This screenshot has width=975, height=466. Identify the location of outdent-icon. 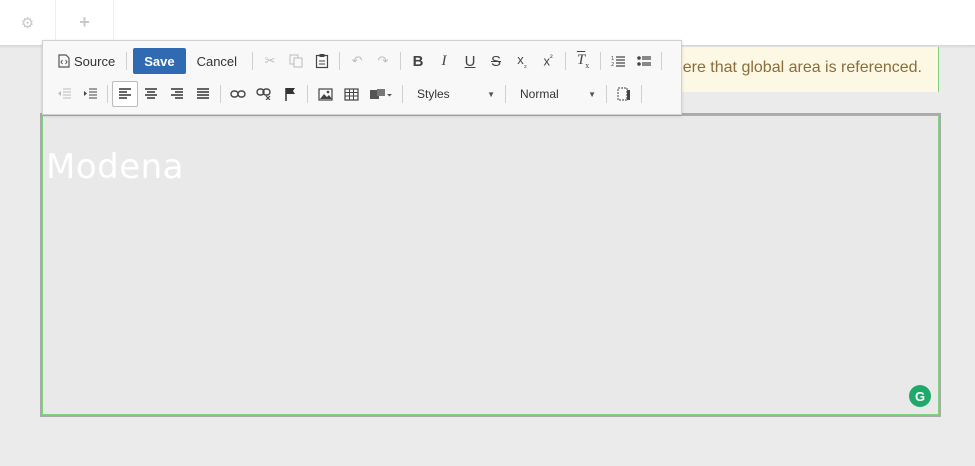
(64, 94).